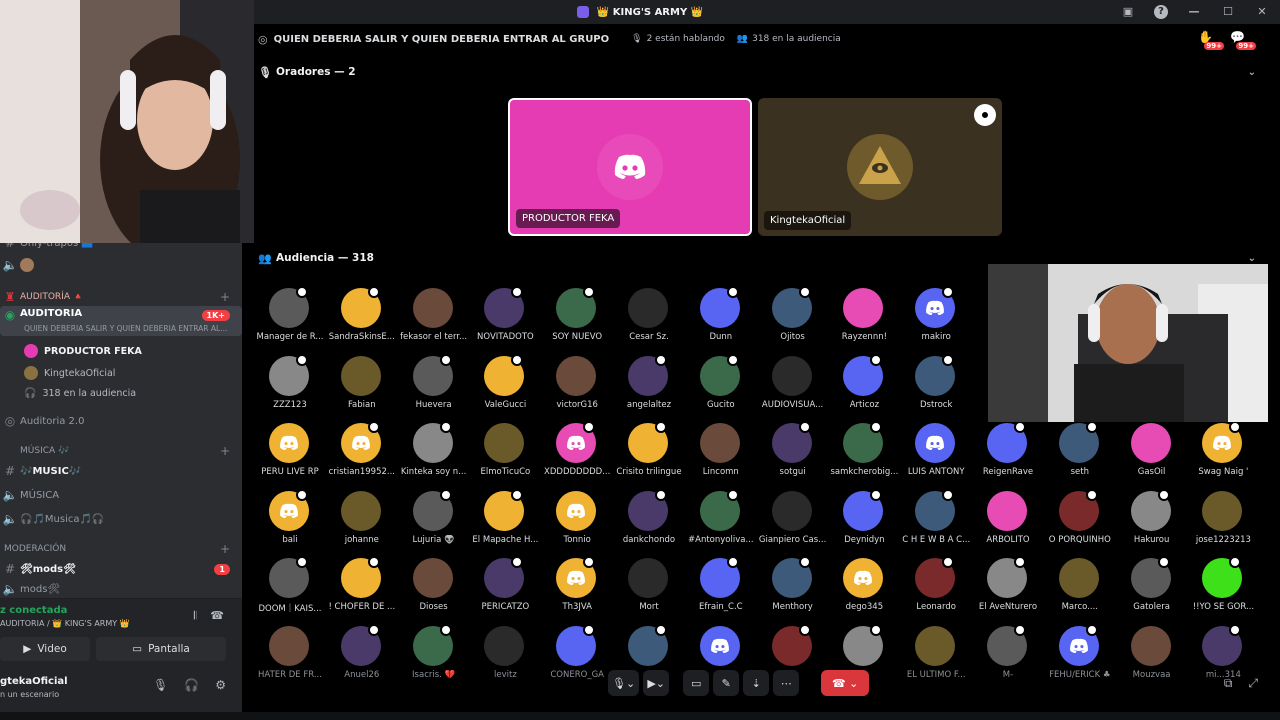 The image size is (1280, 720). Describe the element at coordinates (505, 454) in the screenshot. I see `audience-member: ElmoTicuCo` at that location.